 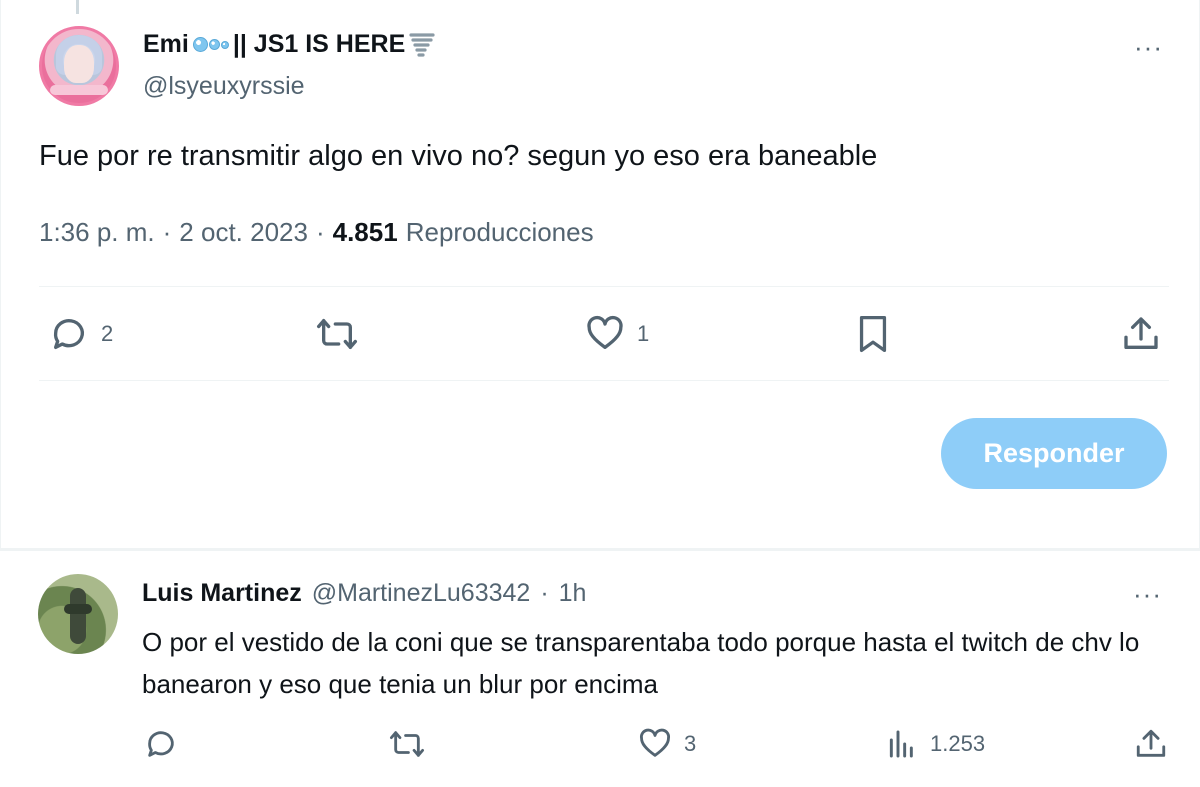 I want to click on avatar-band, so click(x=79, y=90).